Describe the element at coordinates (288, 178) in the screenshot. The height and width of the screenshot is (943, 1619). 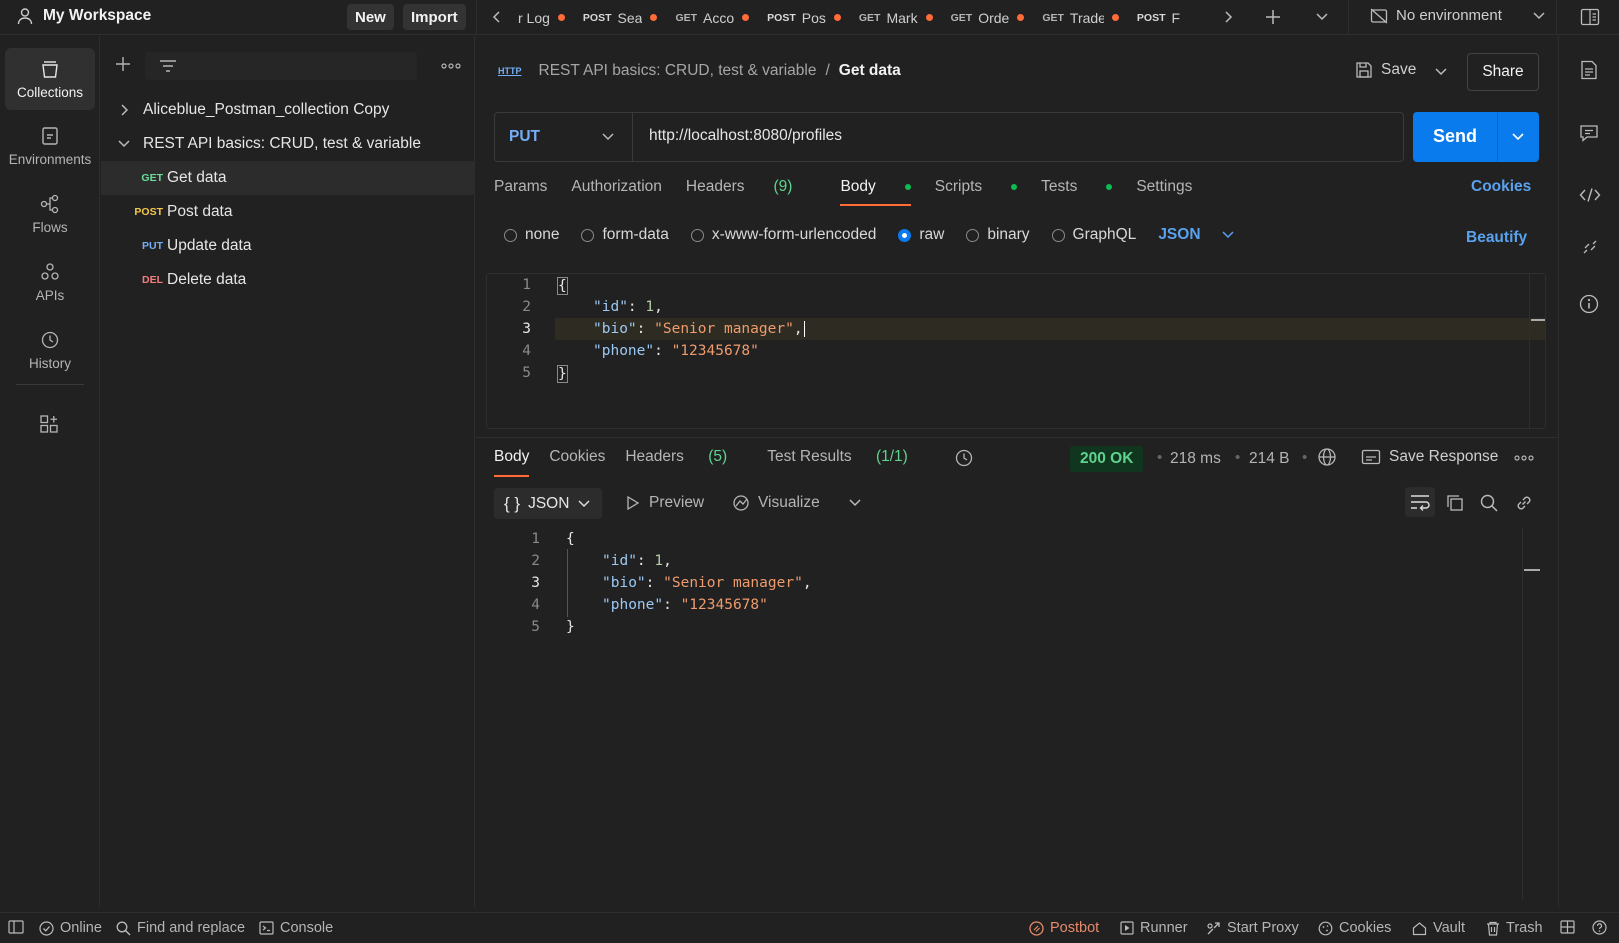
I see `request-item: GET Get data` at that location.